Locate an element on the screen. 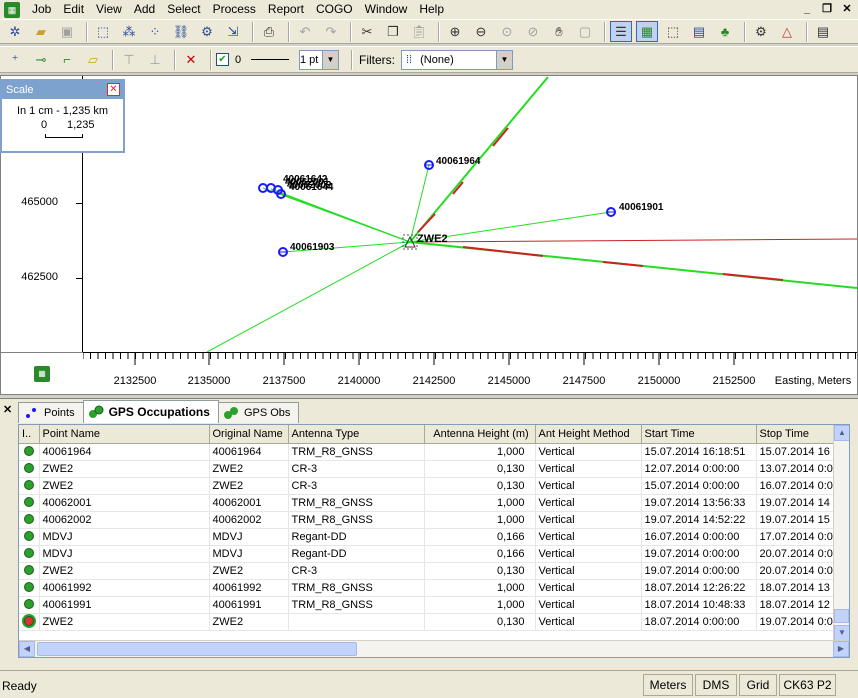  menu-edit: Edit is located at coordinates (73, 9).